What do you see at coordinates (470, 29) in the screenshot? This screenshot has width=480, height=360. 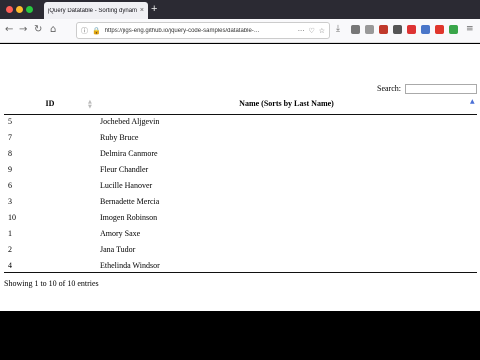 I see `menu-icon: ≡` at bounding box center [470, 29].